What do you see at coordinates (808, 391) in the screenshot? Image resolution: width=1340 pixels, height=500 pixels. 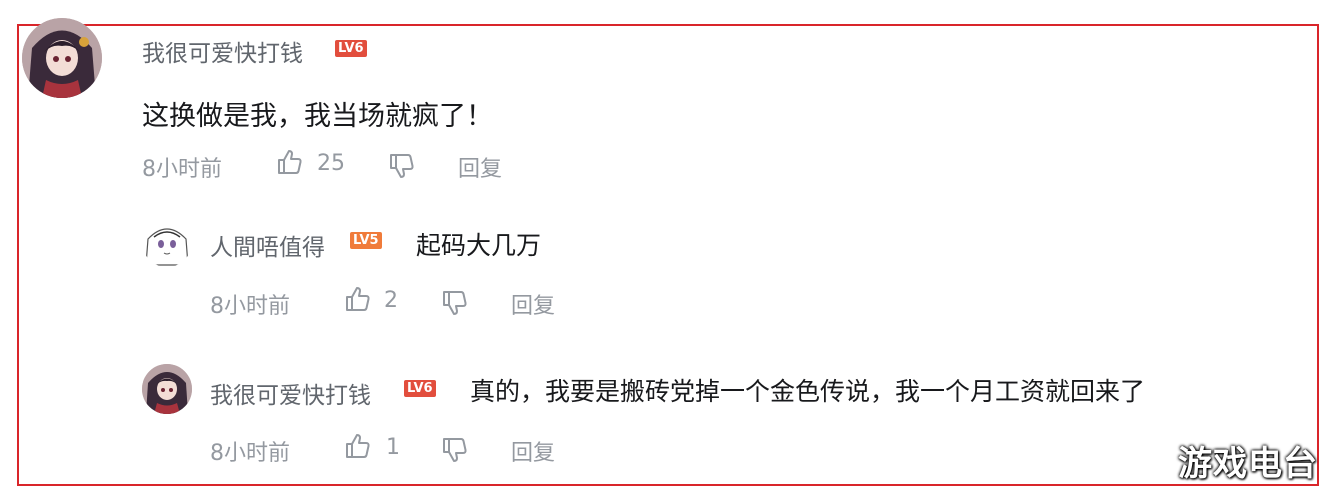 I see `reply-text: 真的，我要是搬砖党掉一个金色传说，我一个月工资就回来了` at bounding box center [808, 391].